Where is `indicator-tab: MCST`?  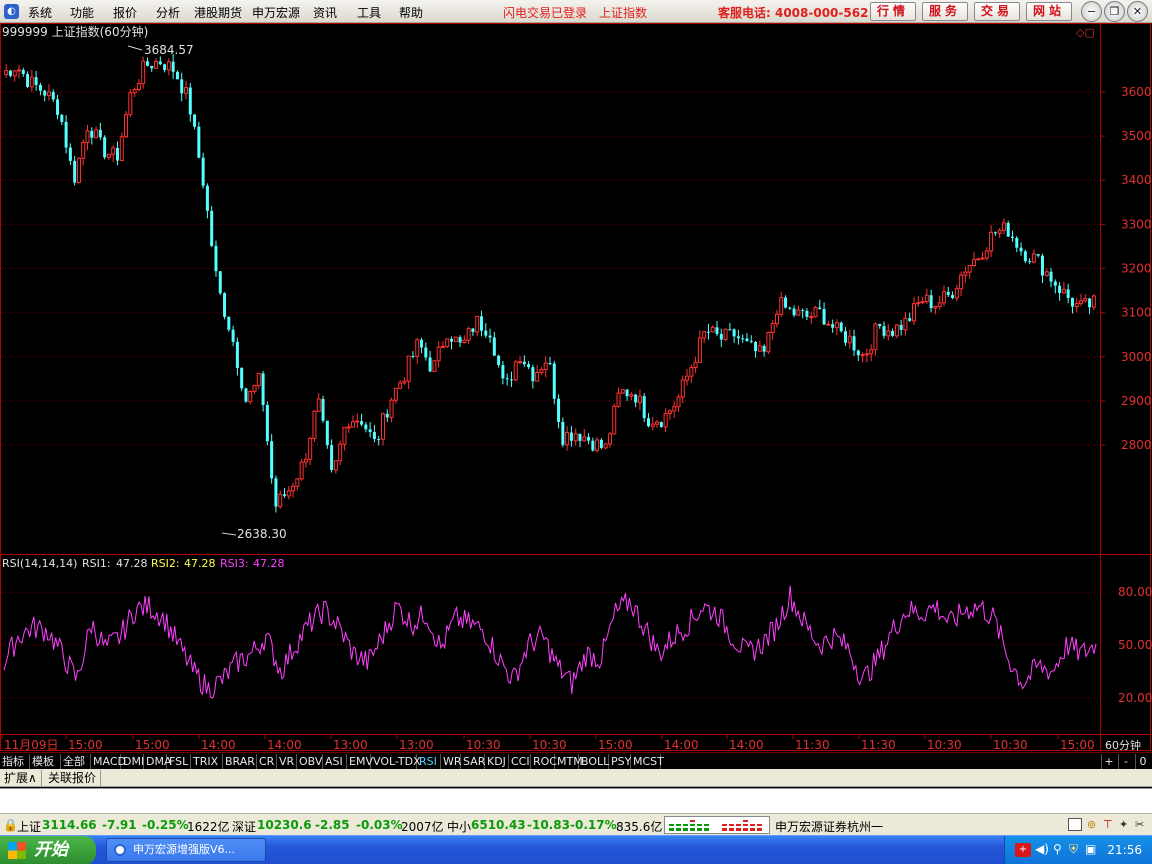
indicator-tab: MCST is located at coordinates (647, 761).